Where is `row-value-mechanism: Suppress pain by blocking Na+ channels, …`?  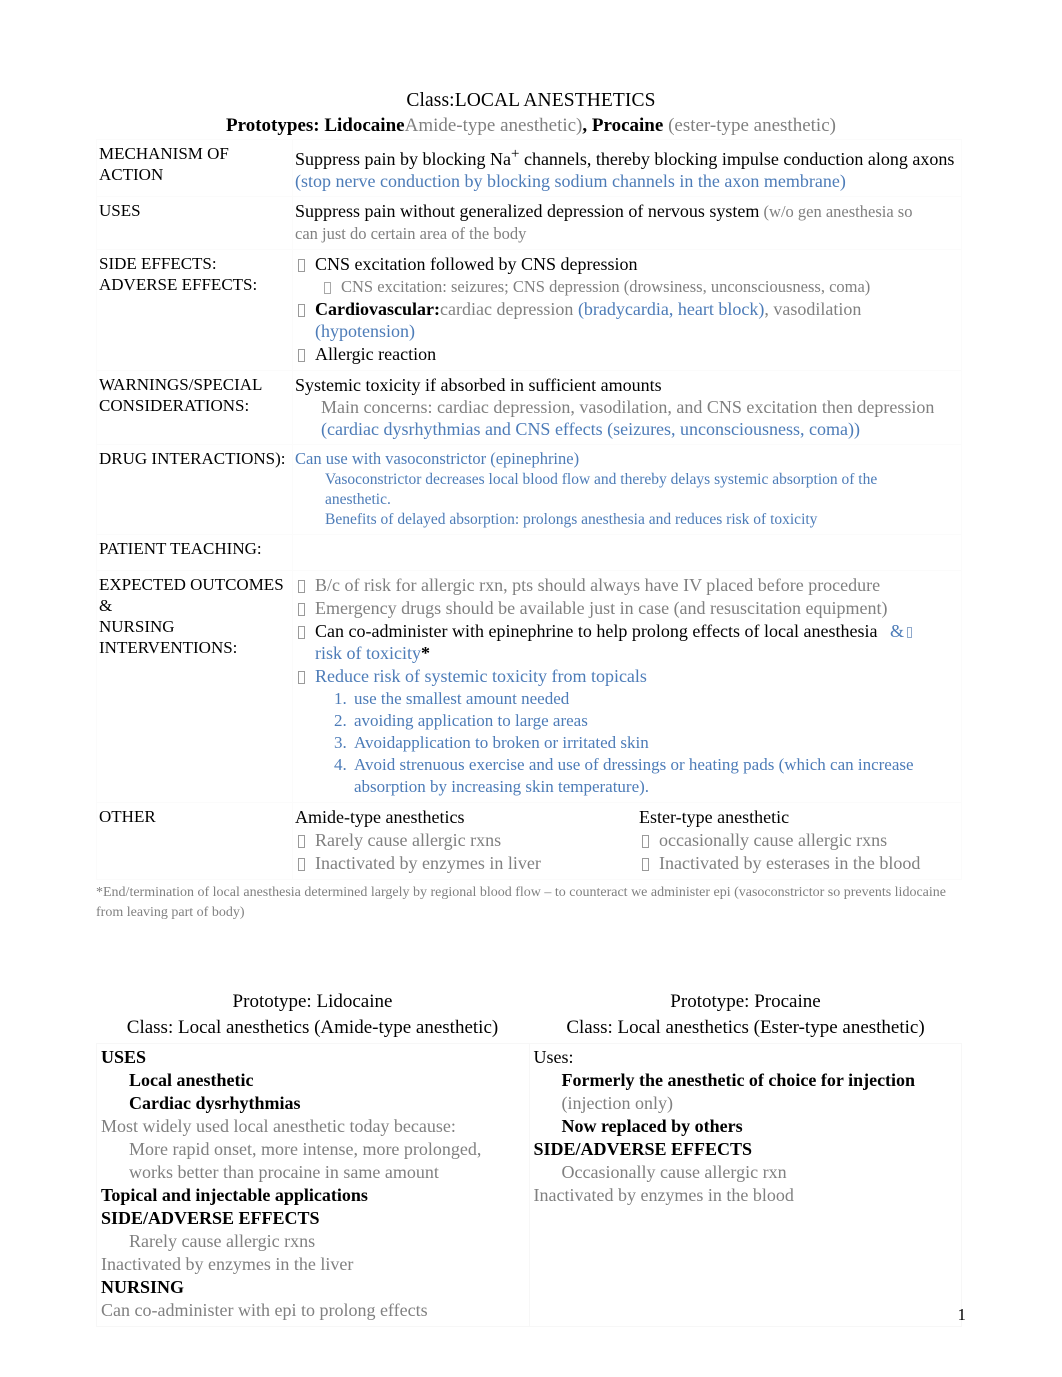
row-value-mechanism: Suppress pain by blocking Na+ channels, … is located at coordinates (627, 168).